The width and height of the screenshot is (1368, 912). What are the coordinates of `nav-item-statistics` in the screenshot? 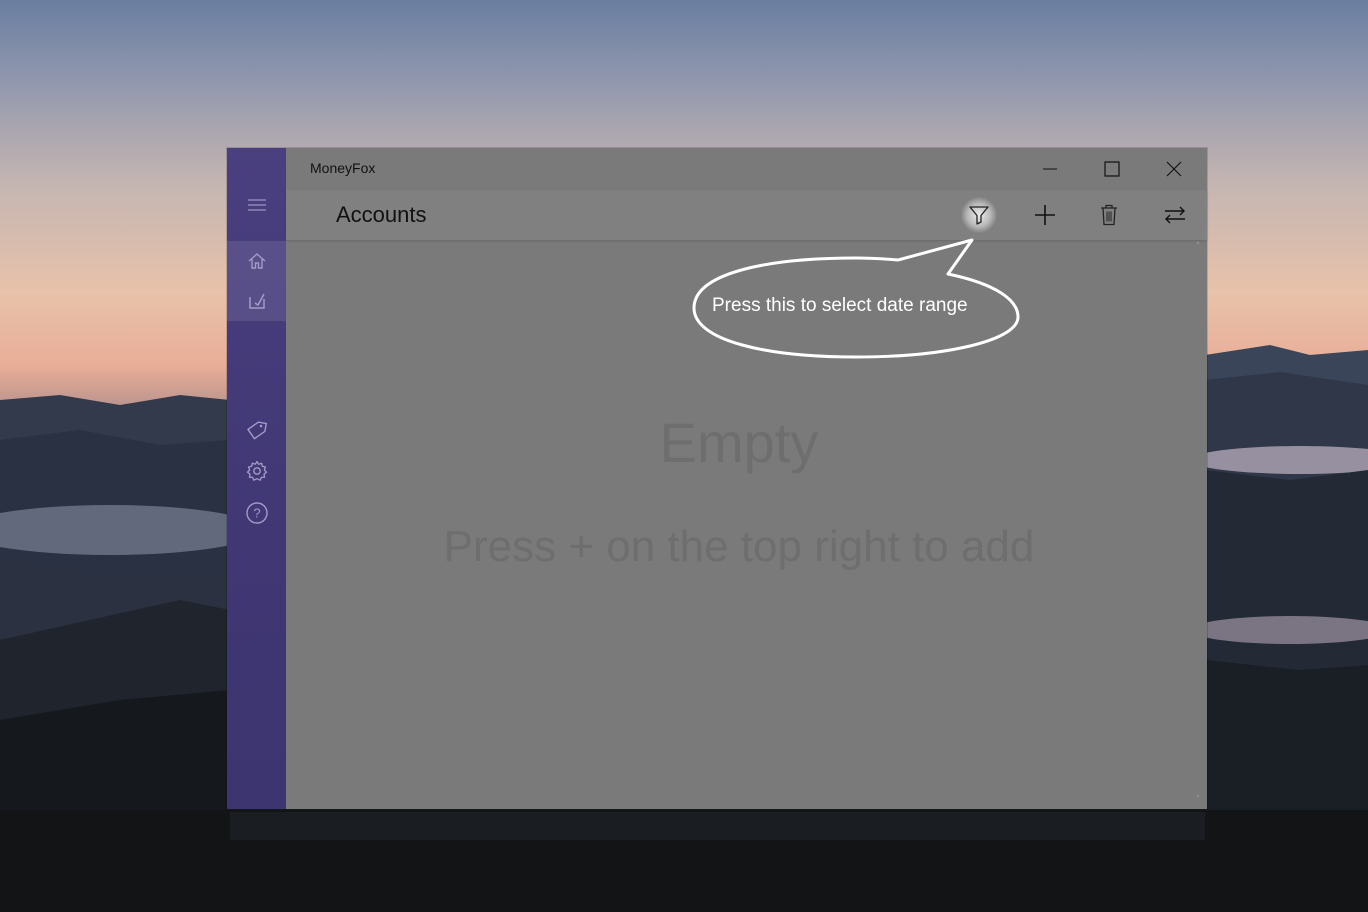 It's located at (256, 301).